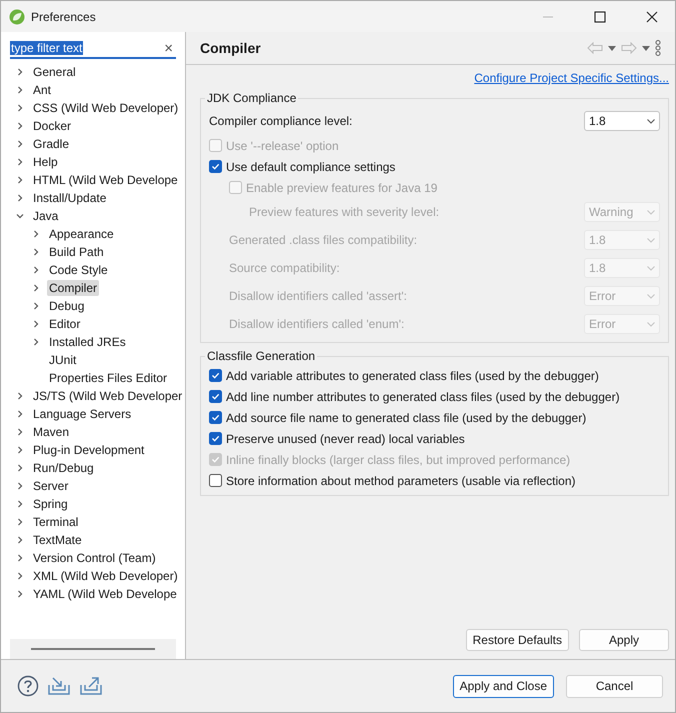 Image resolution: width=676 pixels, height=713 pixels. I want to click on filter-field: type filter text ×, so click(93, 49).